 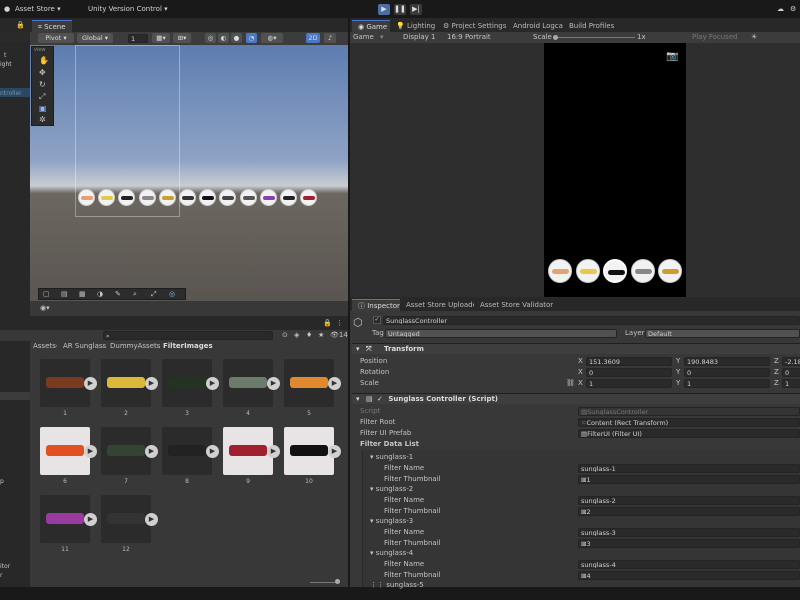 What do you see at coordinates (210, 38) in the screenshot?
I see `wire-sphere-icon: ◎` at bounding box center [210, 38].